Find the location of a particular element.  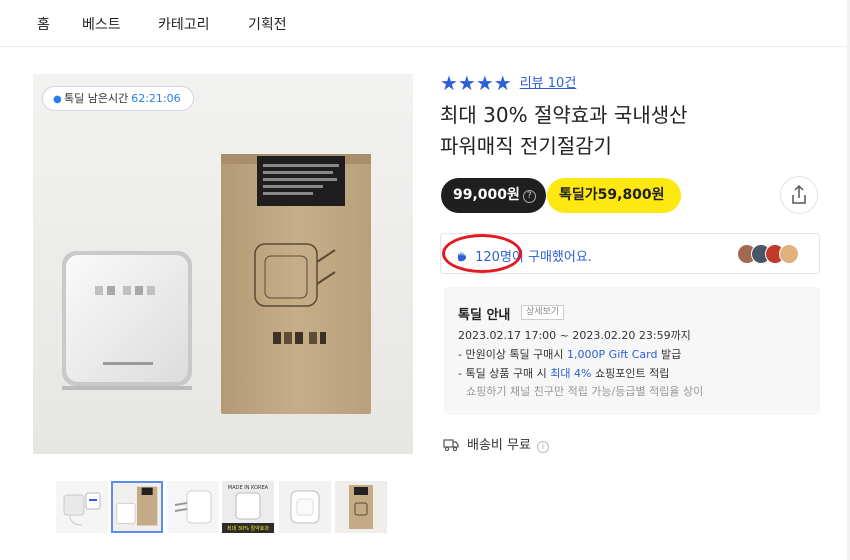

deal-benefit-giftcard: - 만원이상 톡딜 구매시 1,000P Gift Card 발급 is located at coordinates (569, 354).